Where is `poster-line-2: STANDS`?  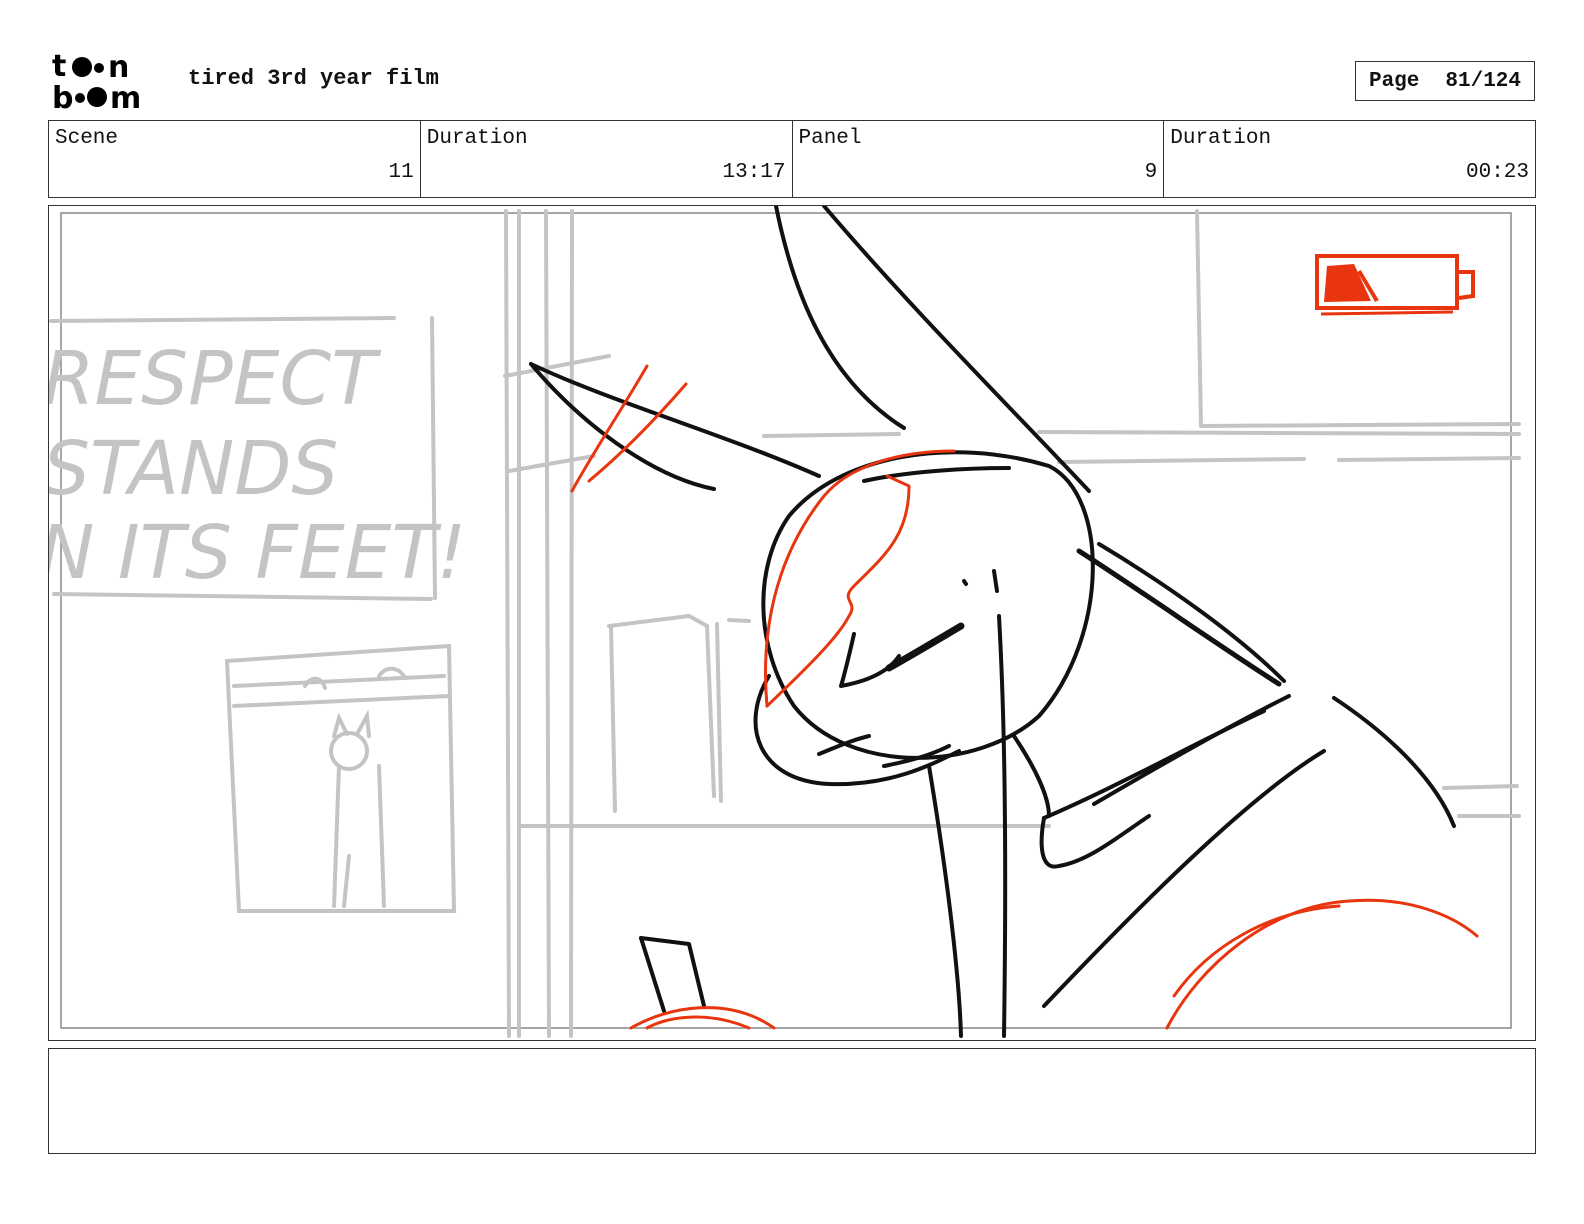
poster-line-2: STANDS is located at coordinates (193, 469).